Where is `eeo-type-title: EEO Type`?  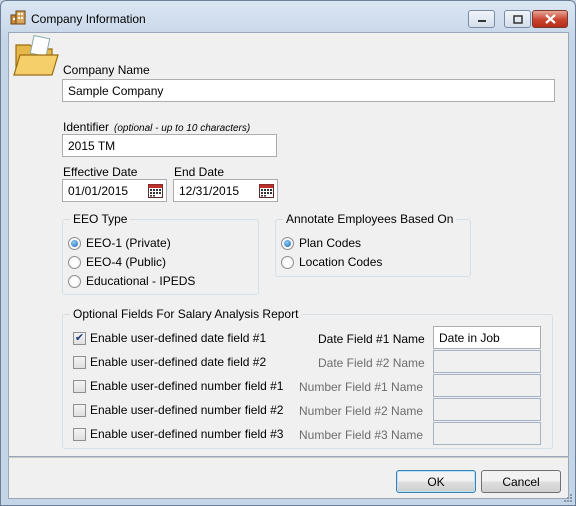
eeo-type-title: EEO Type is located at coordinates (100, 219).